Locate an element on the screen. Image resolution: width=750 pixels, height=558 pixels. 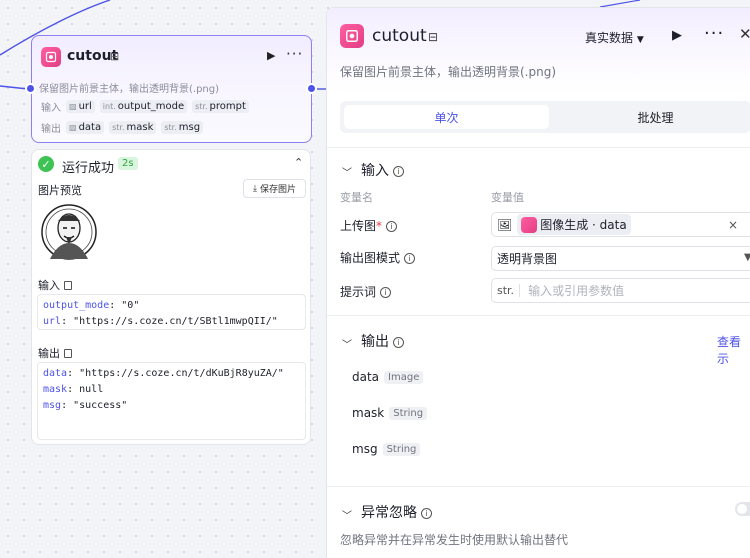
reference-chip: 图像生成 · data is located at coordinates (574, 224).